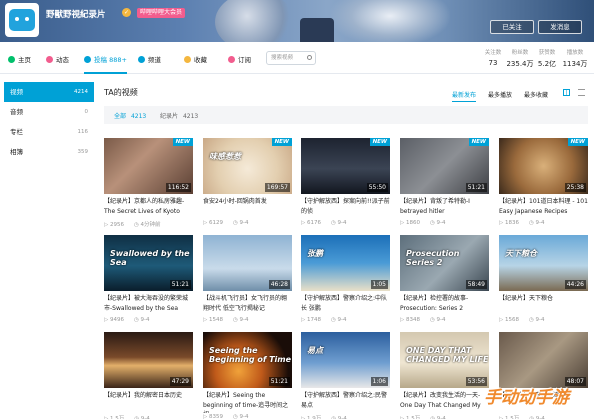 The image size is (594, 419). What do you see at coordinates (520, 58) in the screenshot?
I see `stat-followers: 粉丝数 235.4万` at bounding box center [520, 58].